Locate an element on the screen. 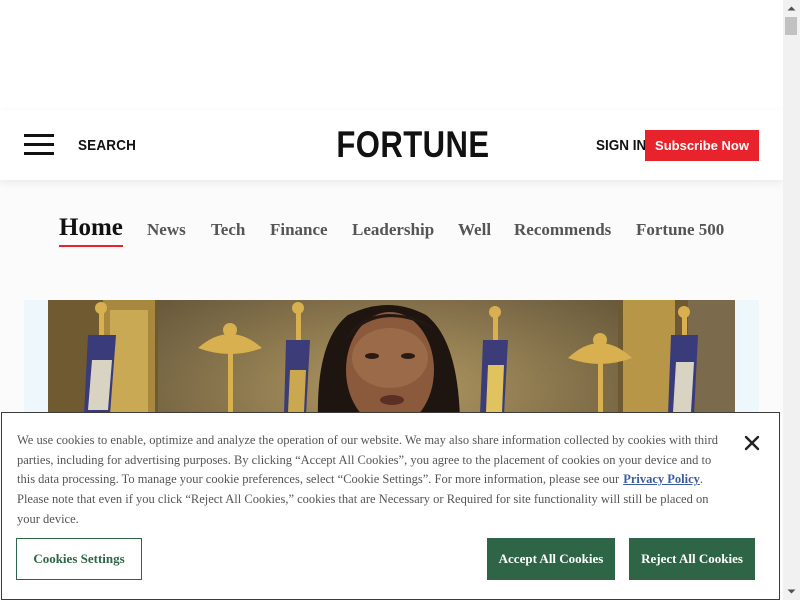 The image size is (800, 605). sign-in-link: SIGN IN is located at coordinates (621, 145).